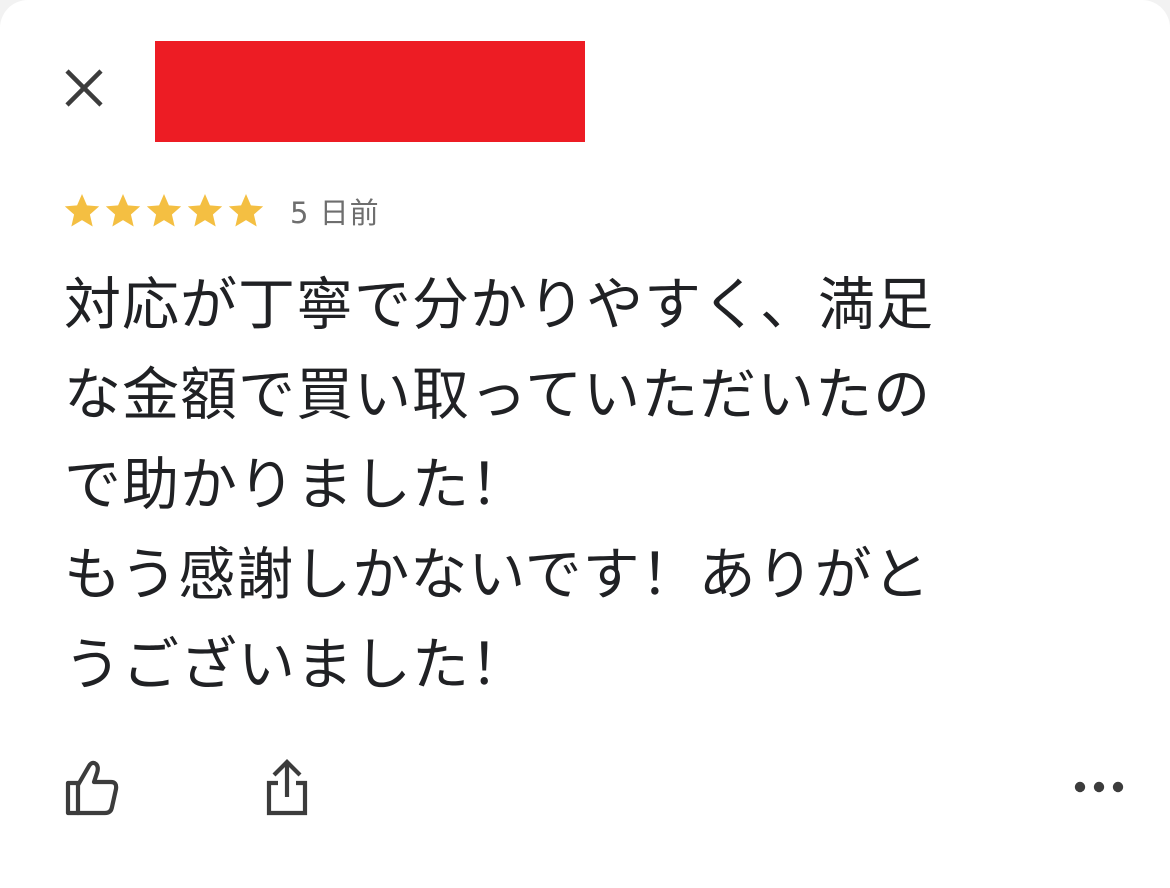 The height and width of the screenshot is (888, 1170). I want to click on review-text-line: うございました！, so click(296, 665).